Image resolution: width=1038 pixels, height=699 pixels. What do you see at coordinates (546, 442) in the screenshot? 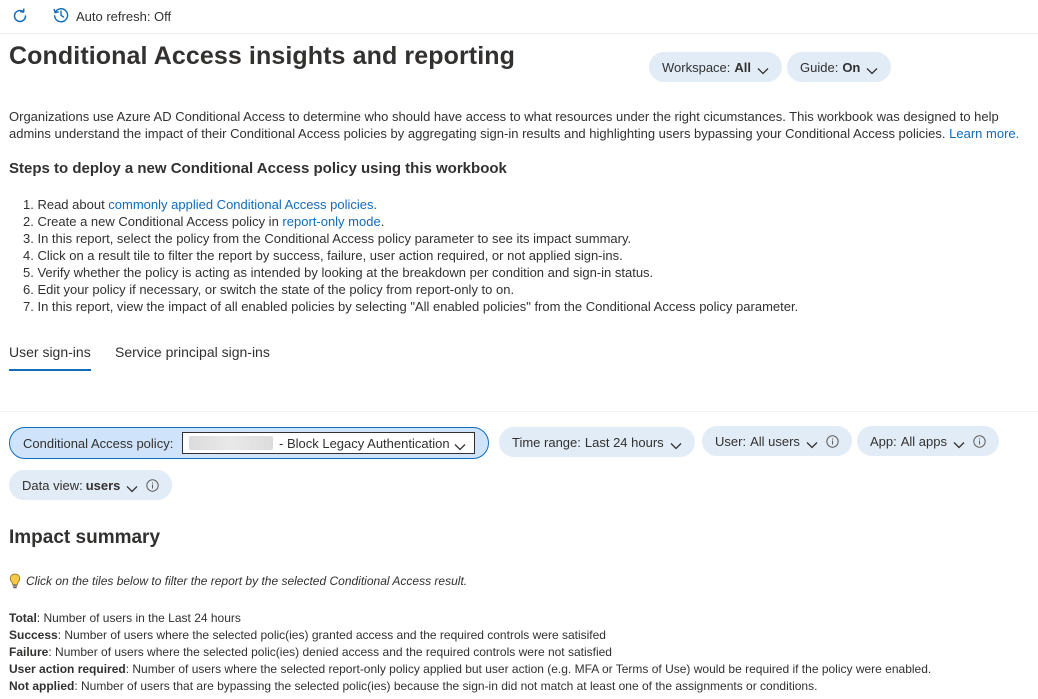
I see `time-range-label: Time range:` at bounding box center [546, 442].